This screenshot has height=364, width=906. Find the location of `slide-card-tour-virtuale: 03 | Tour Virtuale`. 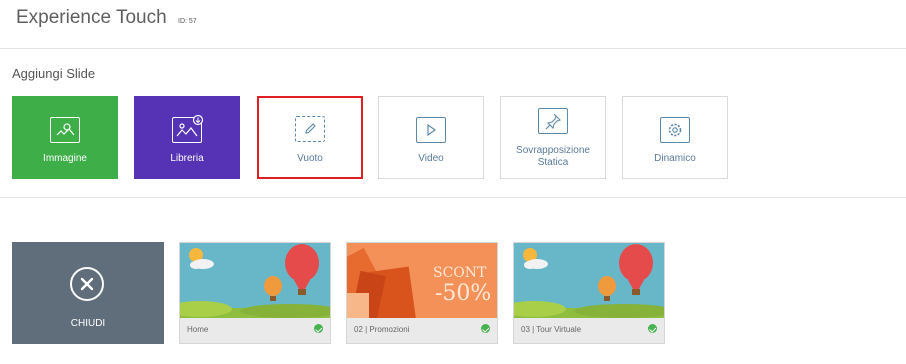

slide-card-tour-virtuale: 03 | Tour Virtuale is located at coordinates (589, 293).